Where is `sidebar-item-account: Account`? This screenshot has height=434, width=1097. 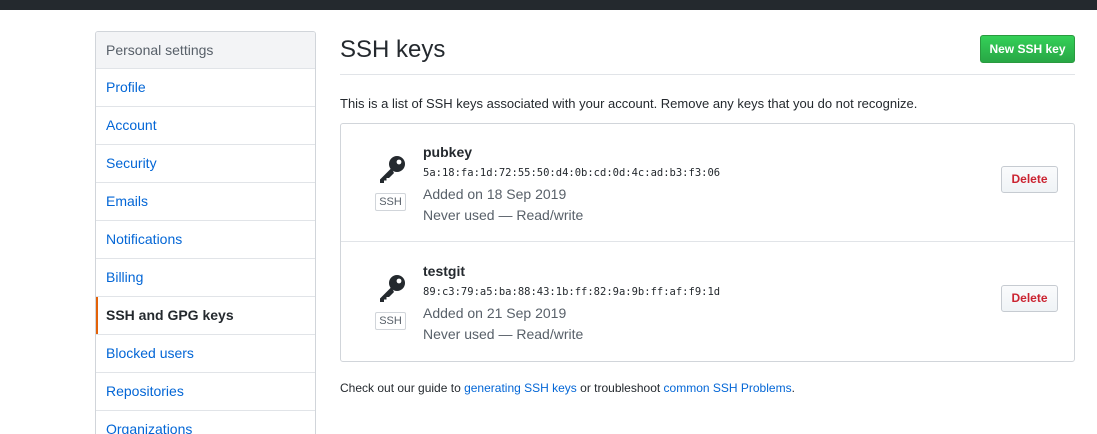 sidebar-item-account: Account is located at coordinates (205, 126).